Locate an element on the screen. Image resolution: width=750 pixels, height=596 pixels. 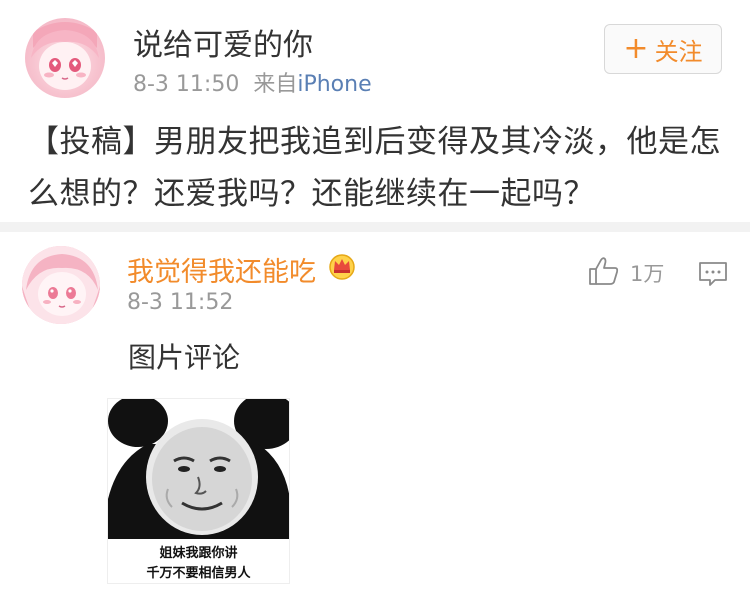
plus-icon: + is located at coordinates (636, 48).